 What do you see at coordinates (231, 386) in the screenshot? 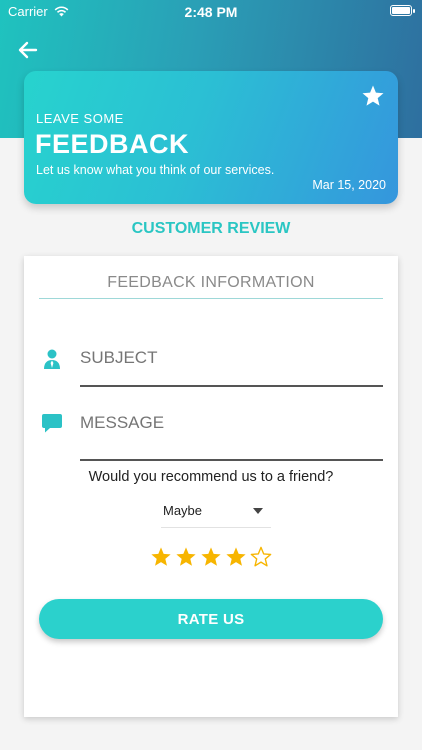
I see `subject-underline` at bounding box center [231, 386].